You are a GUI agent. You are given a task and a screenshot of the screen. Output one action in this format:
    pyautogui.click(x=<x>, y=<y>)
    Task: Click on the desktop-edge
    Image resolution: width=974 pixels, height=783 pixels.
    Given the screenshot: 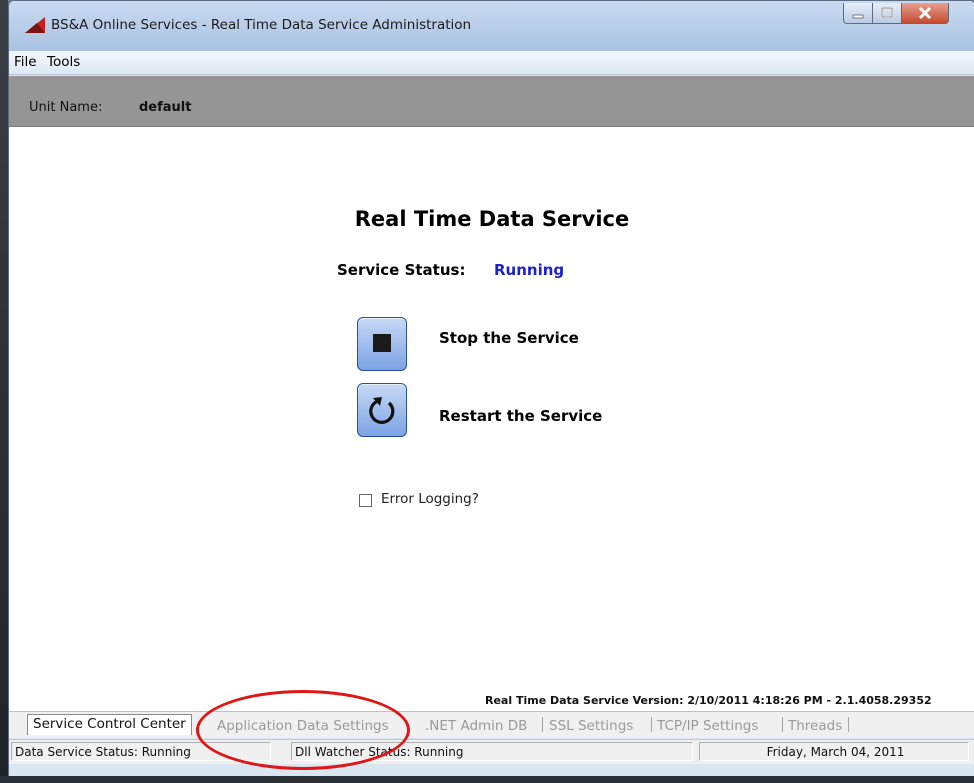 What is the action you would take?
    pyautogui.click(x=4, y=391)
    